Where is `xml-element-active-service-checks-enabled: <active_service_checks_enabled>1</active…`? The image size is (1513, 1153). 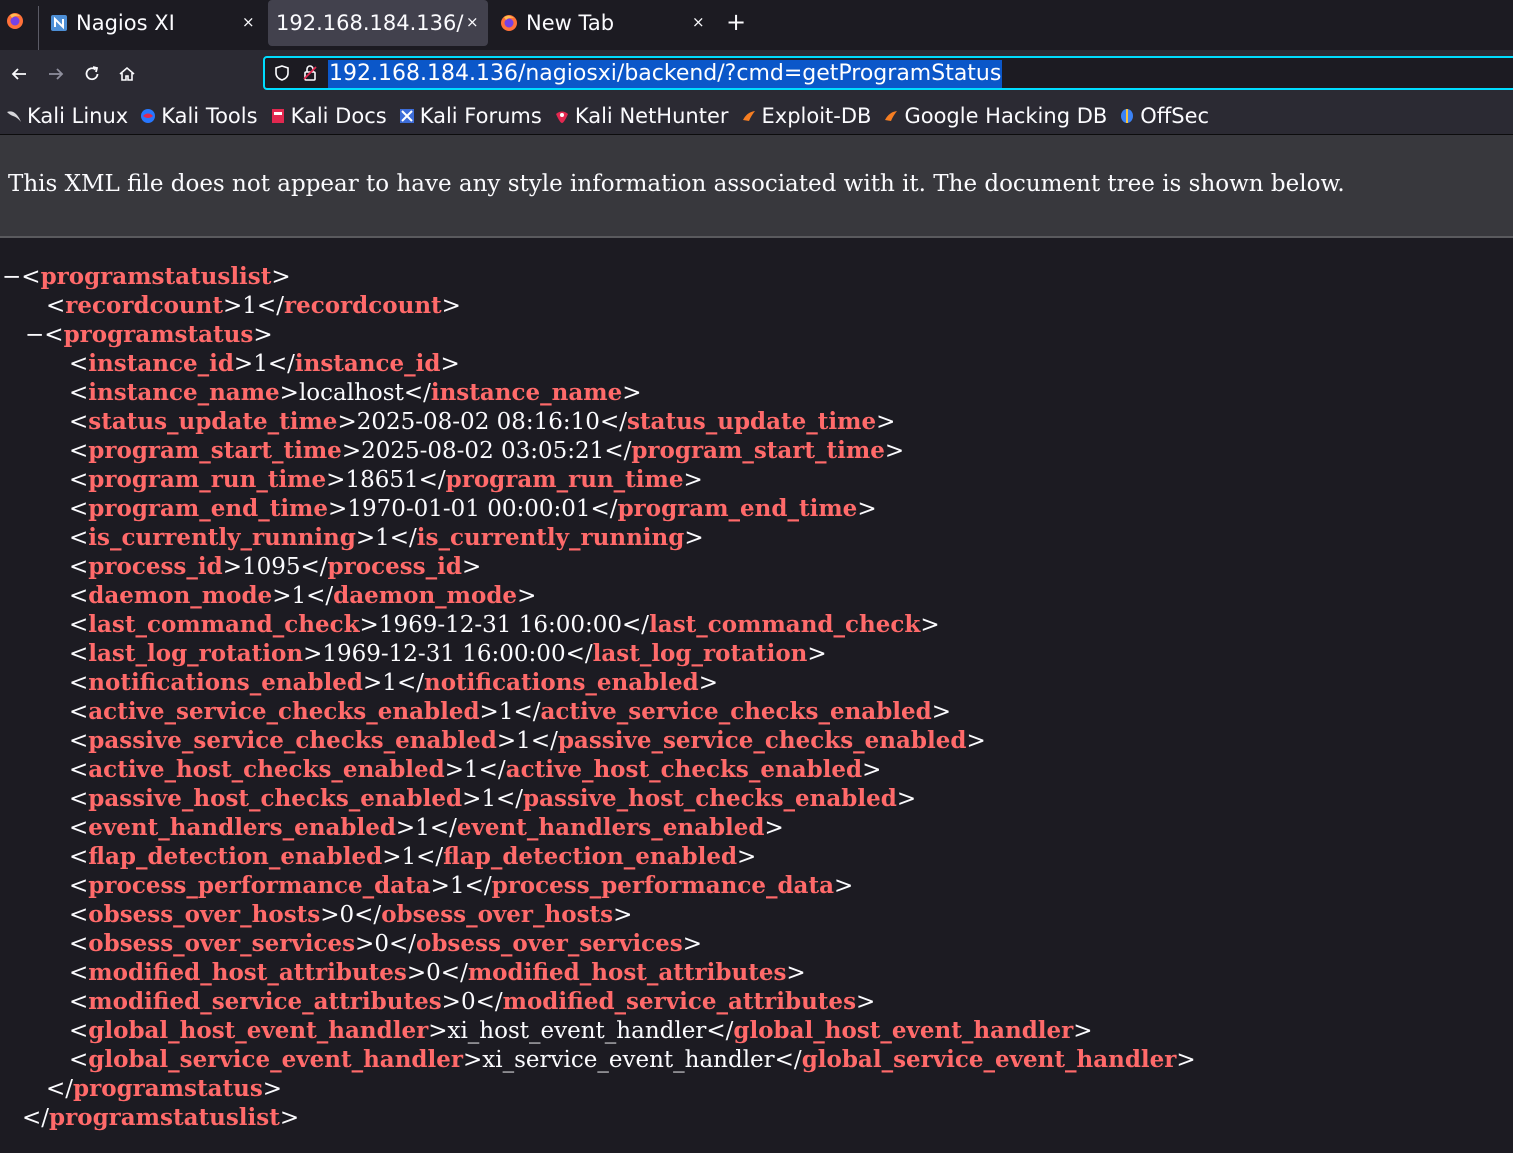 xml-element-active-service-checks-enabled: <active_service_checks_enabled>1</active… is located at coordinates (510, 711).